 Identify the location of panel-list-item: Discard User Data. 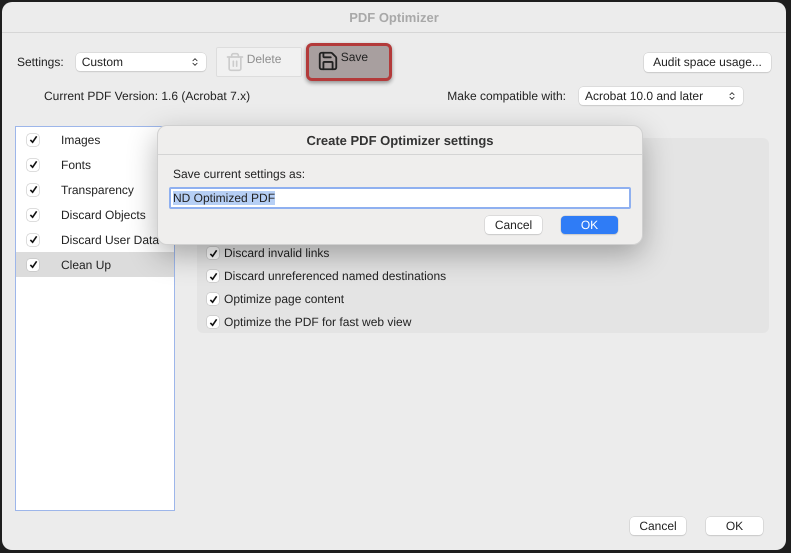
(95, 239).